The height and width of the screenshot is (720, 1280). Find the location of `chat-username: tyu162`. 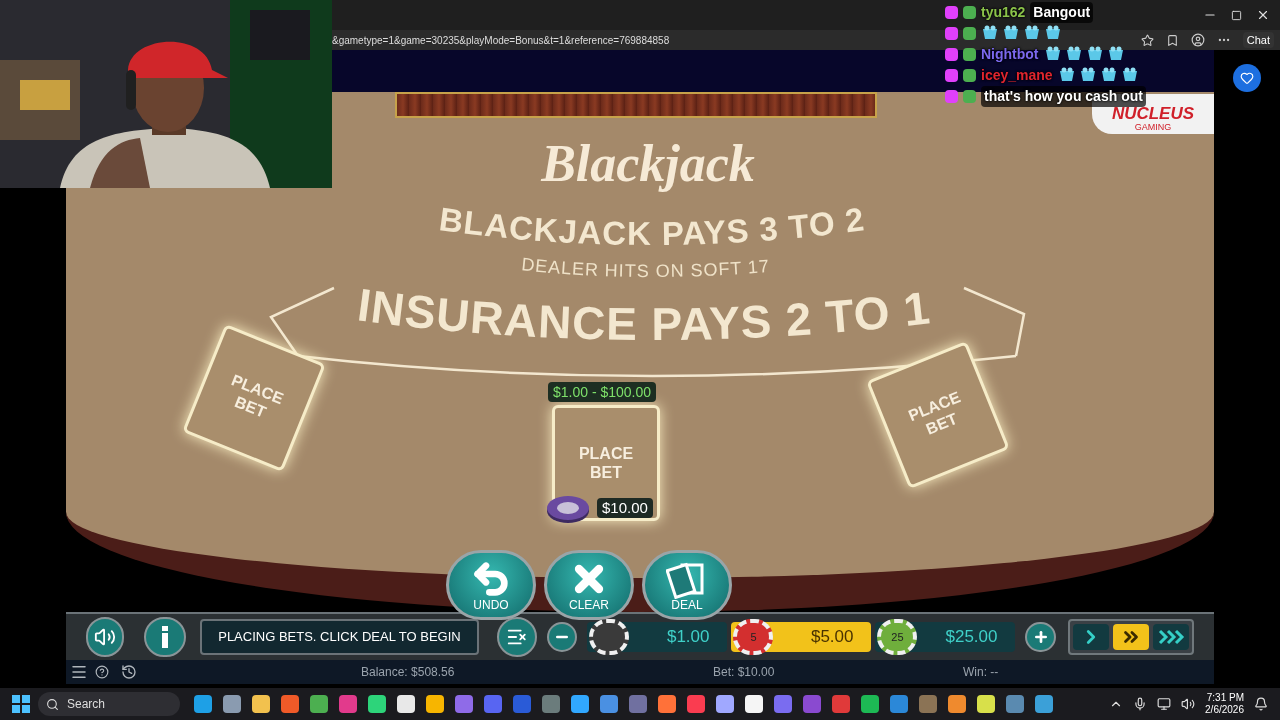

chat-username: tyu162 is located at coordinates (1003, 12).